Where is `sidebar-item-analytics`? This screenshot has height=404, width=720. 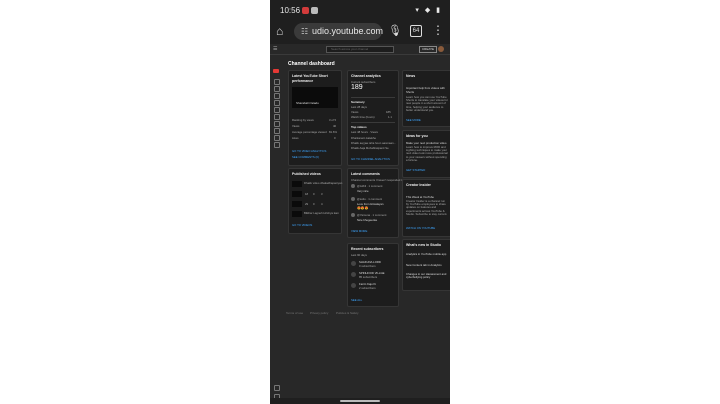 sidebar-item-analytics is located at coordinates (277, 103).